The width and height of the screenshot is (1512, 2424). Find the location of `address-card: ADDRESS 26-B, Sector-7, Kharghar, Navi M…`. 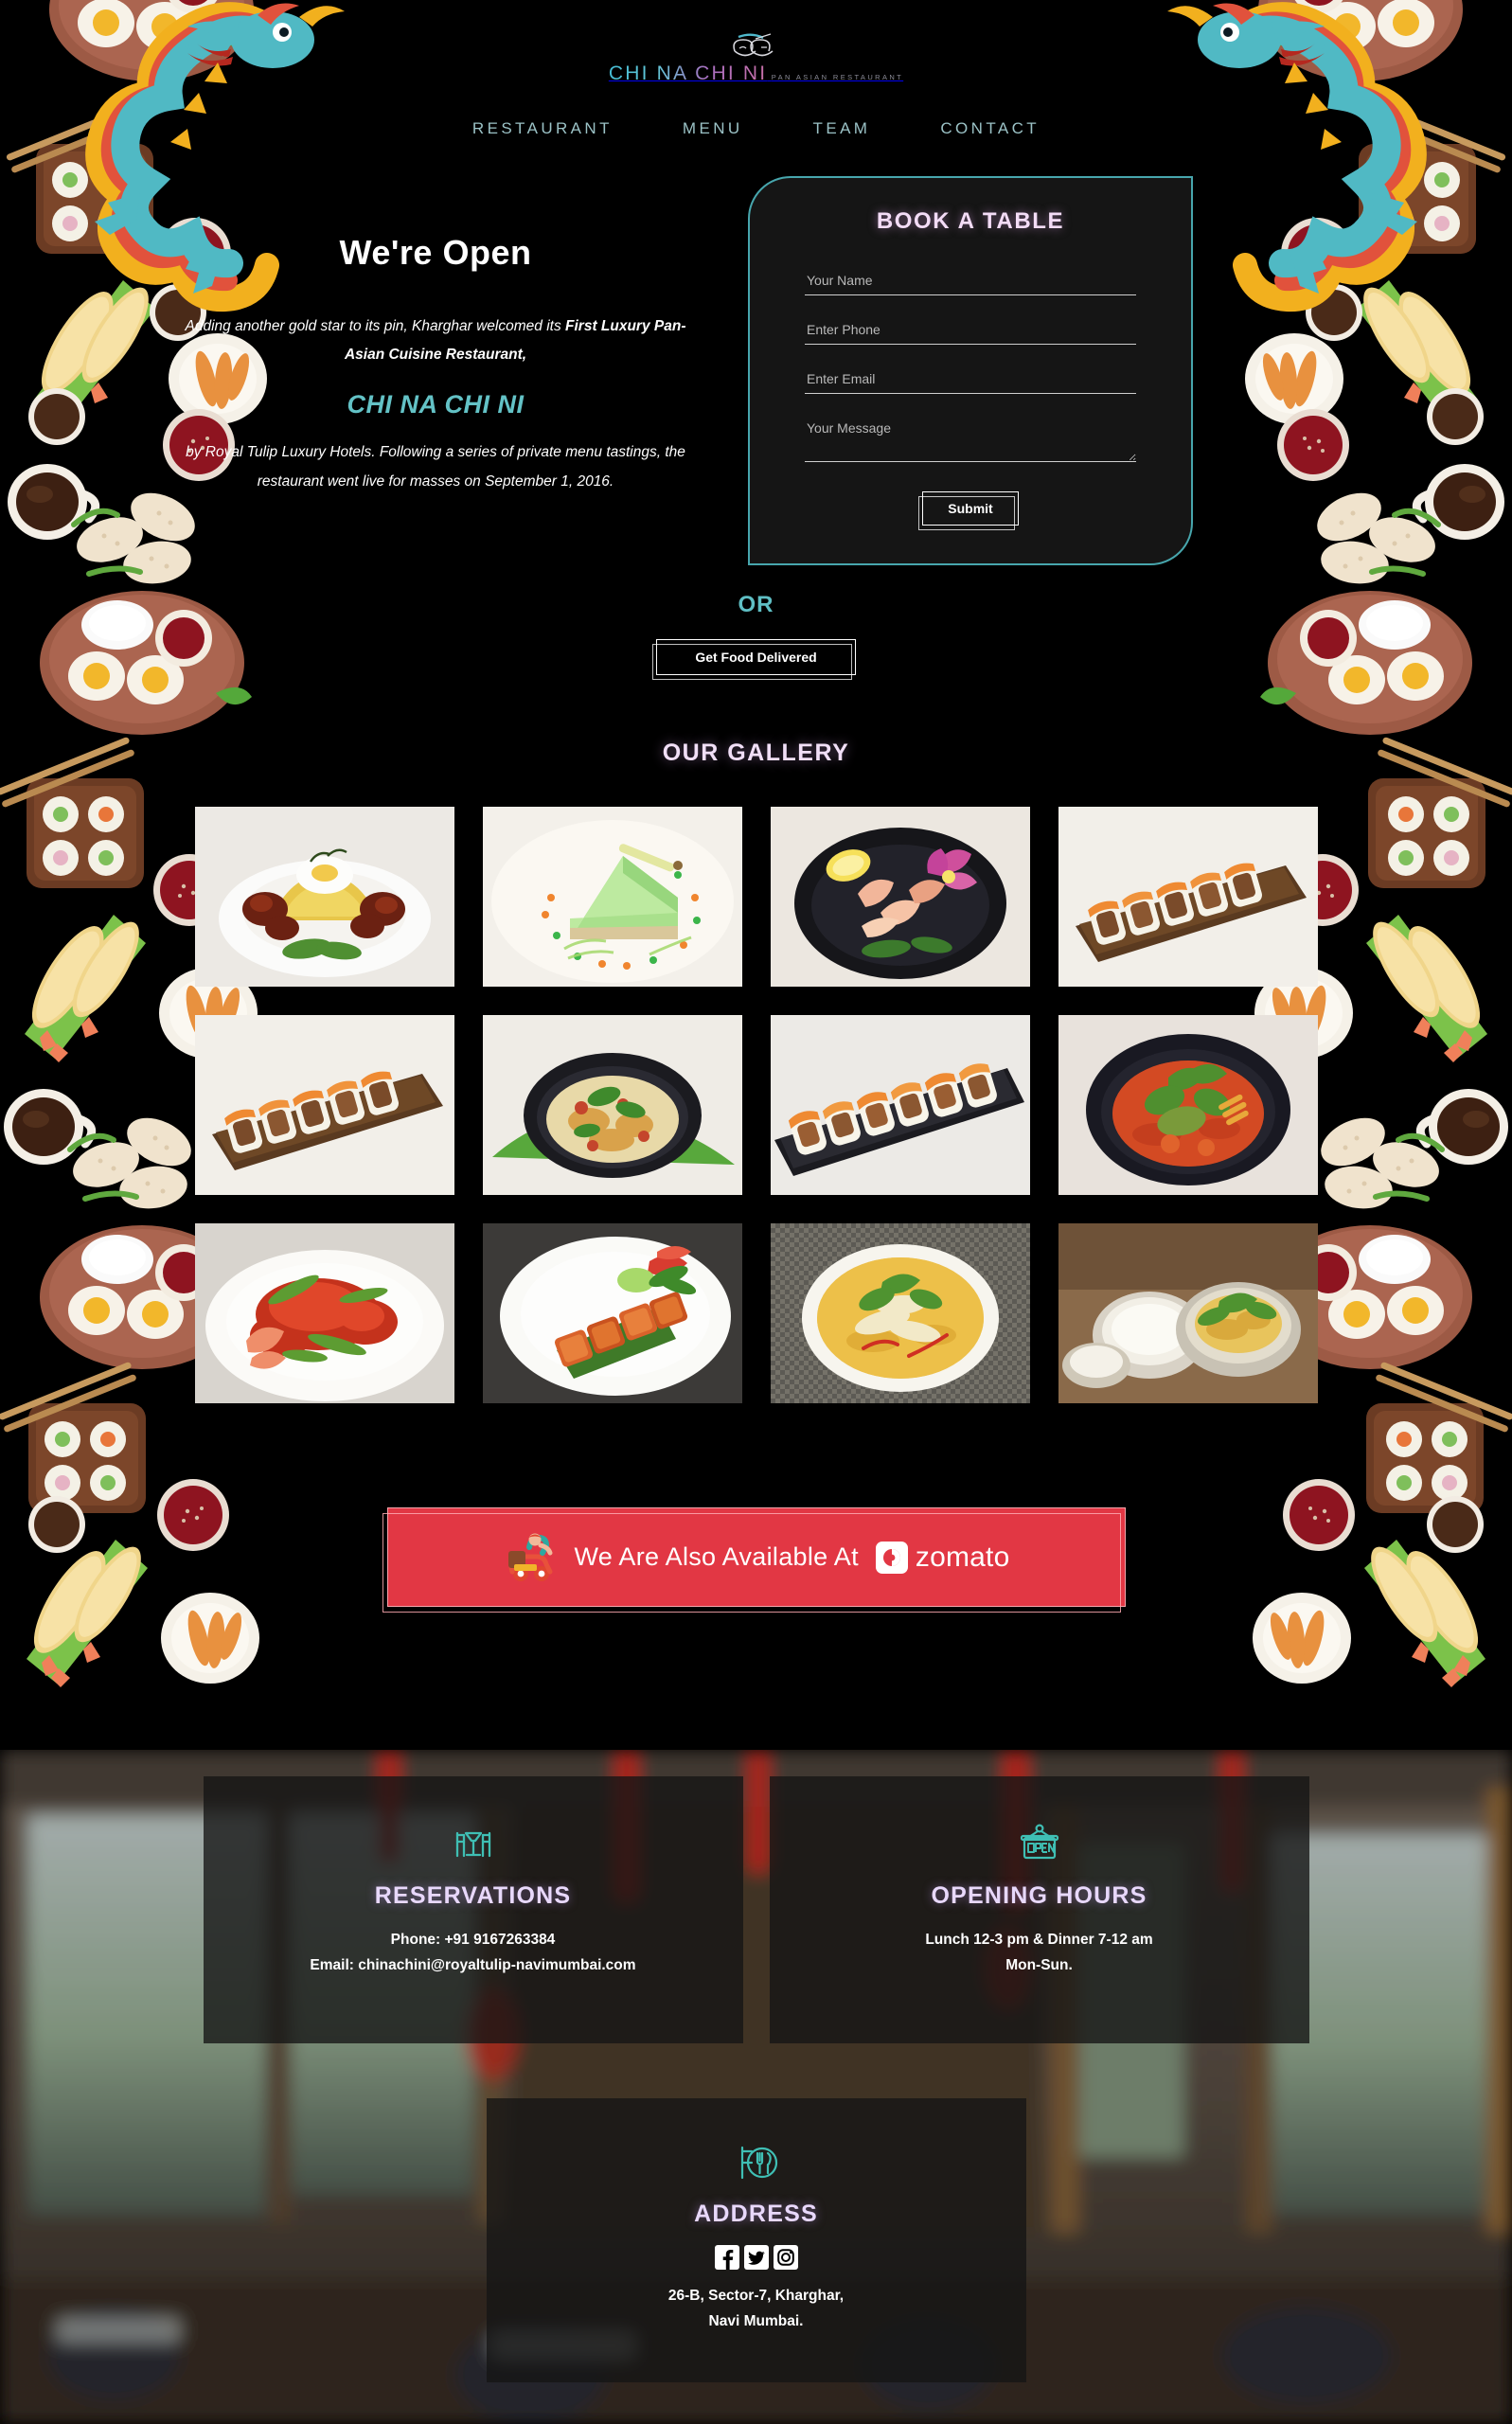

address-card: ADDRESS 26-B, Sector-7, Kharghar, Navi M… is located at coordinates (756, 2240).